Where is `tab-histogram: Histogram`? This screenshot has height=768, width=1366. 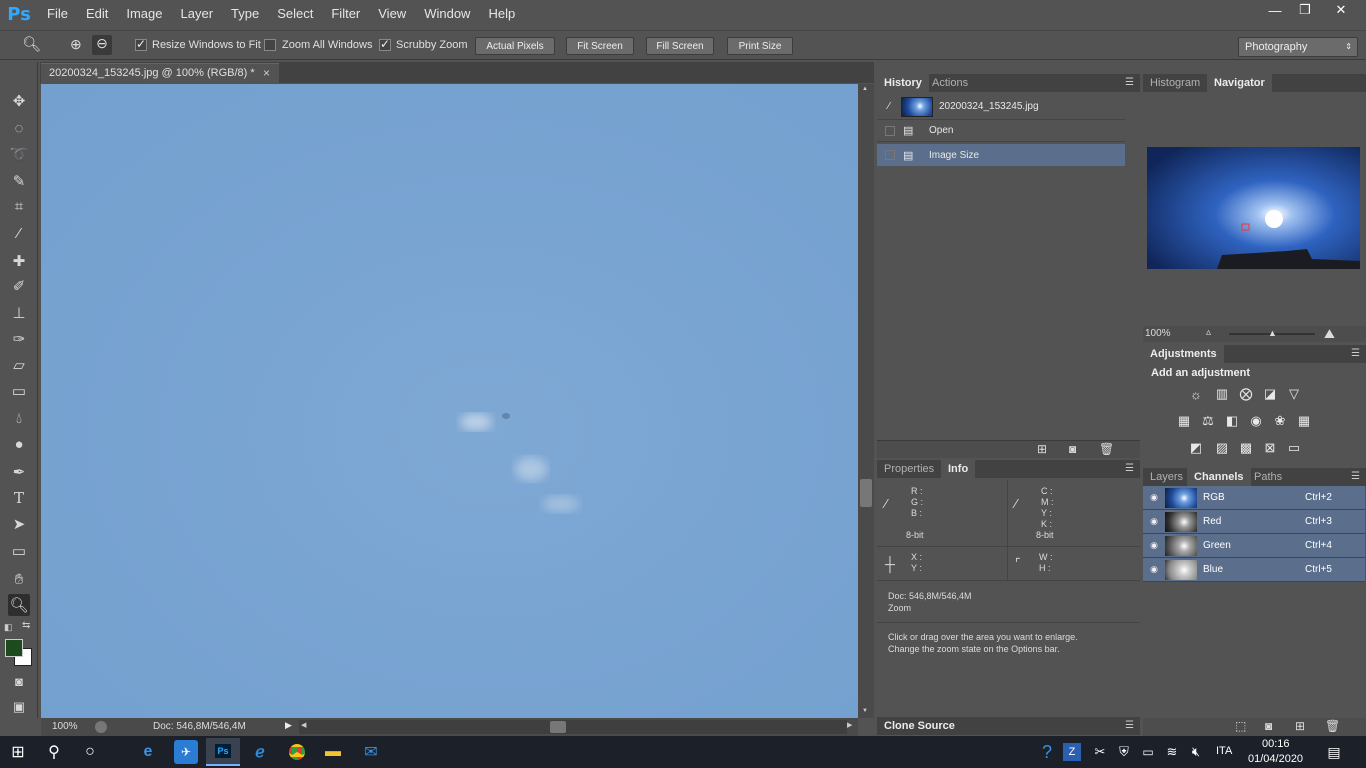 tab-histogram: Histogram is located at coordinates (1175, 83).